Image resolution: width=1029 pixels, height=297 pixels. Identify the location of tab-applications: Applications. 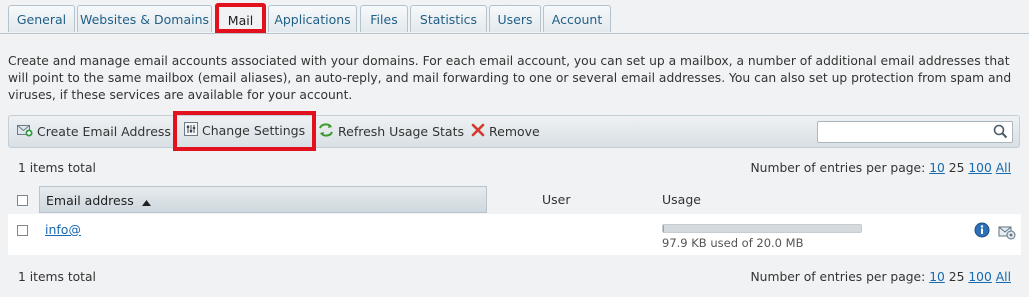
(312, 18).